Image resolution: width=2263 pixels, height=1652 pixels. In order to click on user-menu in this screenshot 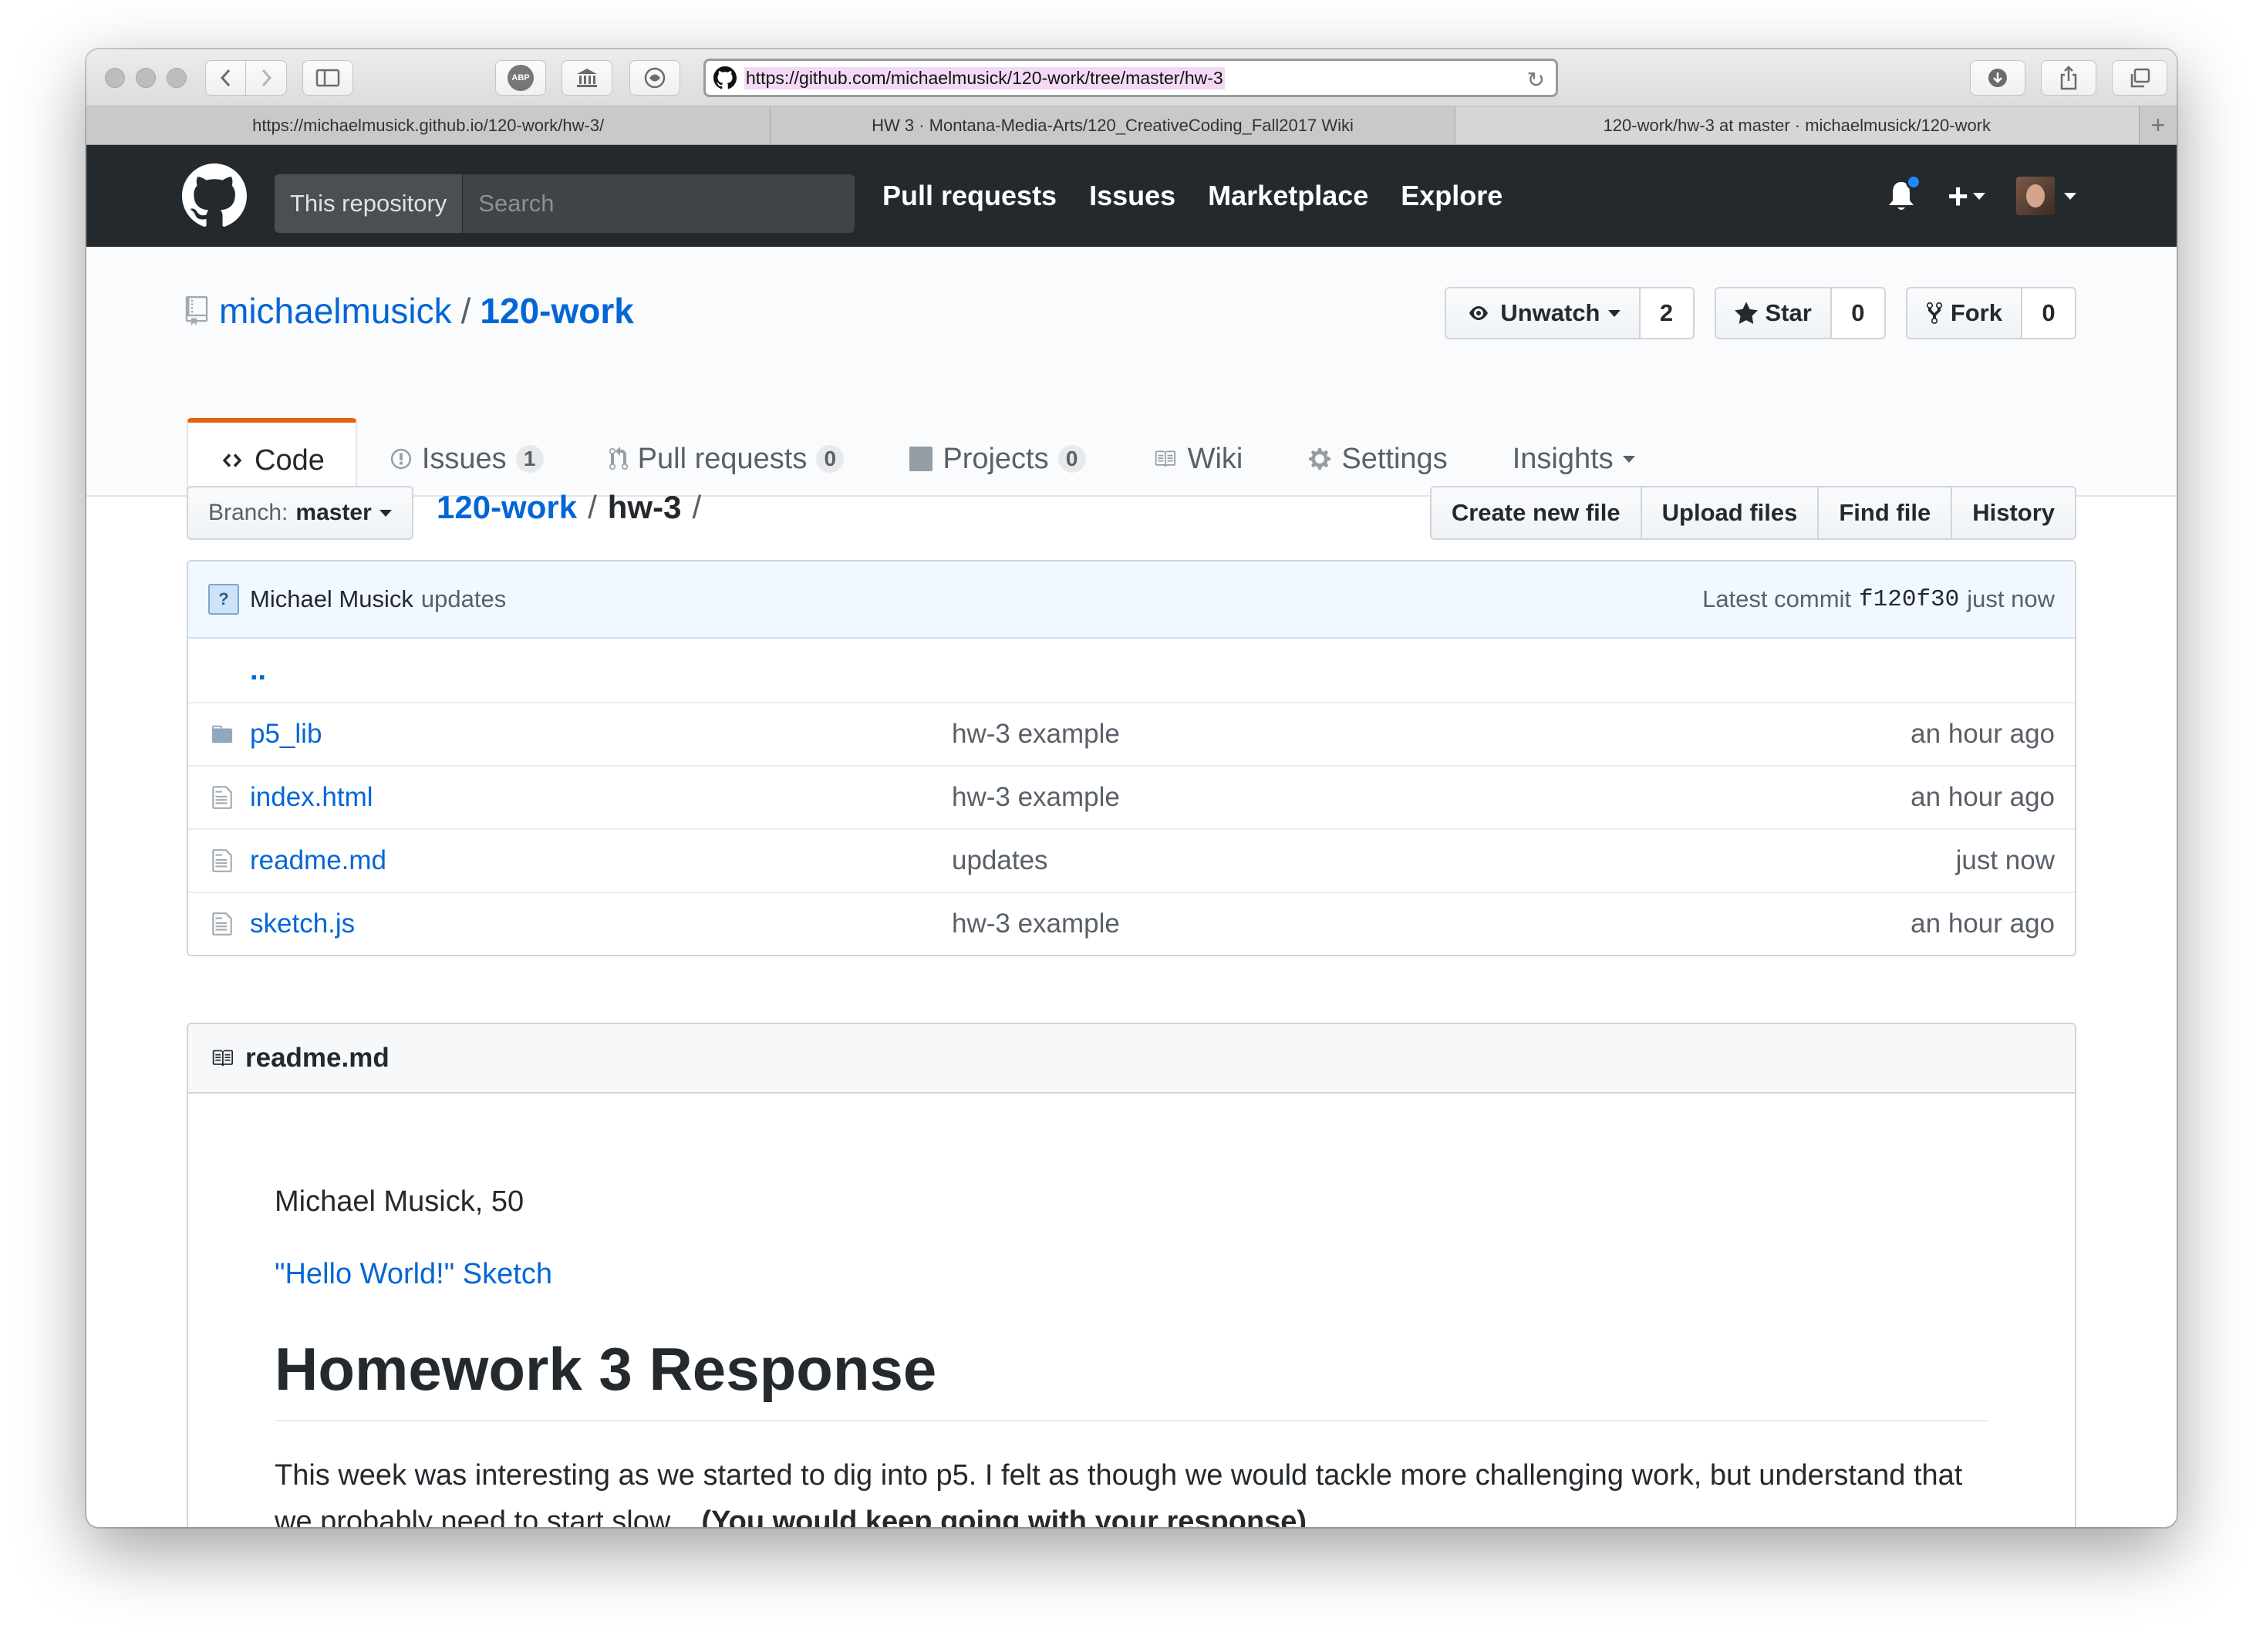, I will do `click(2046, 196)`.